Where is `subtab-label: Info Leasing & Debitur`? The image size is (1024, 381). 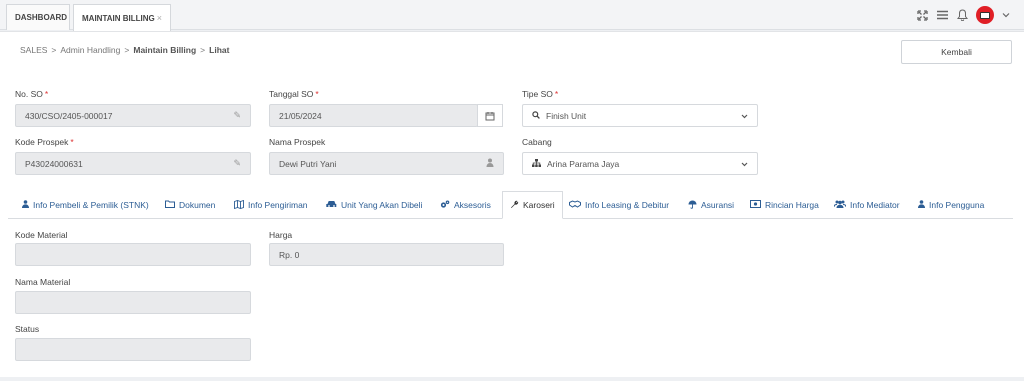 subtab-label: Info Leasing & Debitur is located at coordinates (627, 205).